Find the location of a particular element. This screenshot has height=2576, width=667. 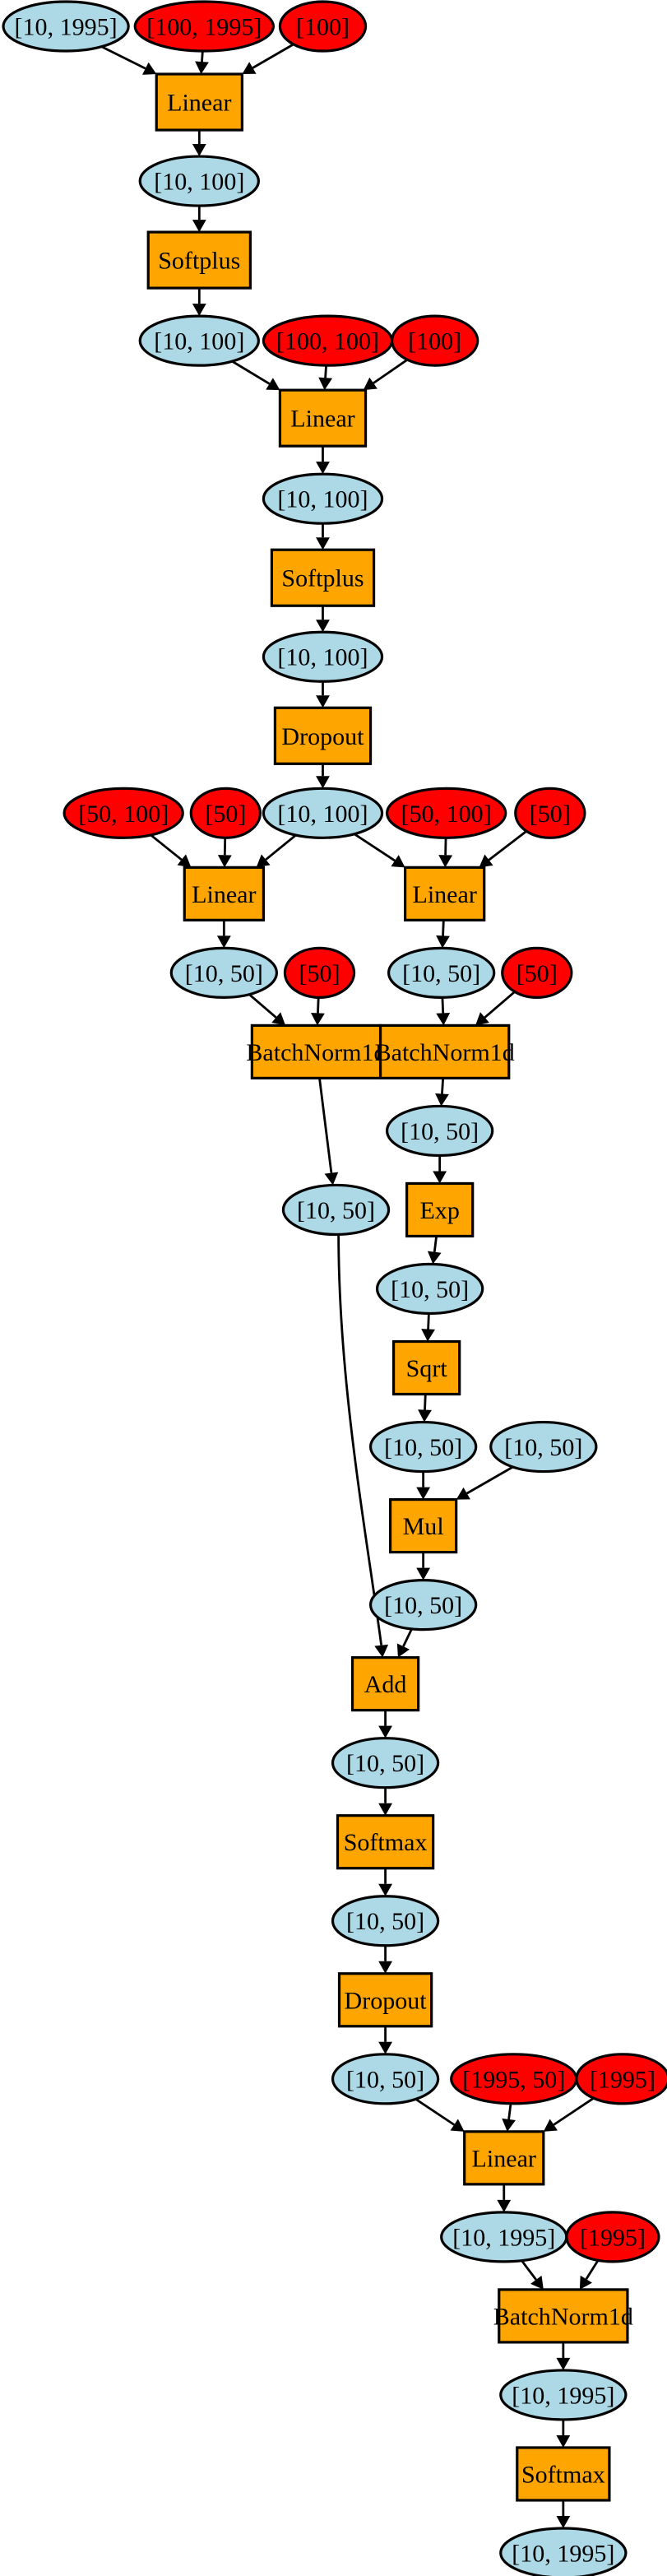

graph-op-node: Exp is located at coordinates (440, 1210).